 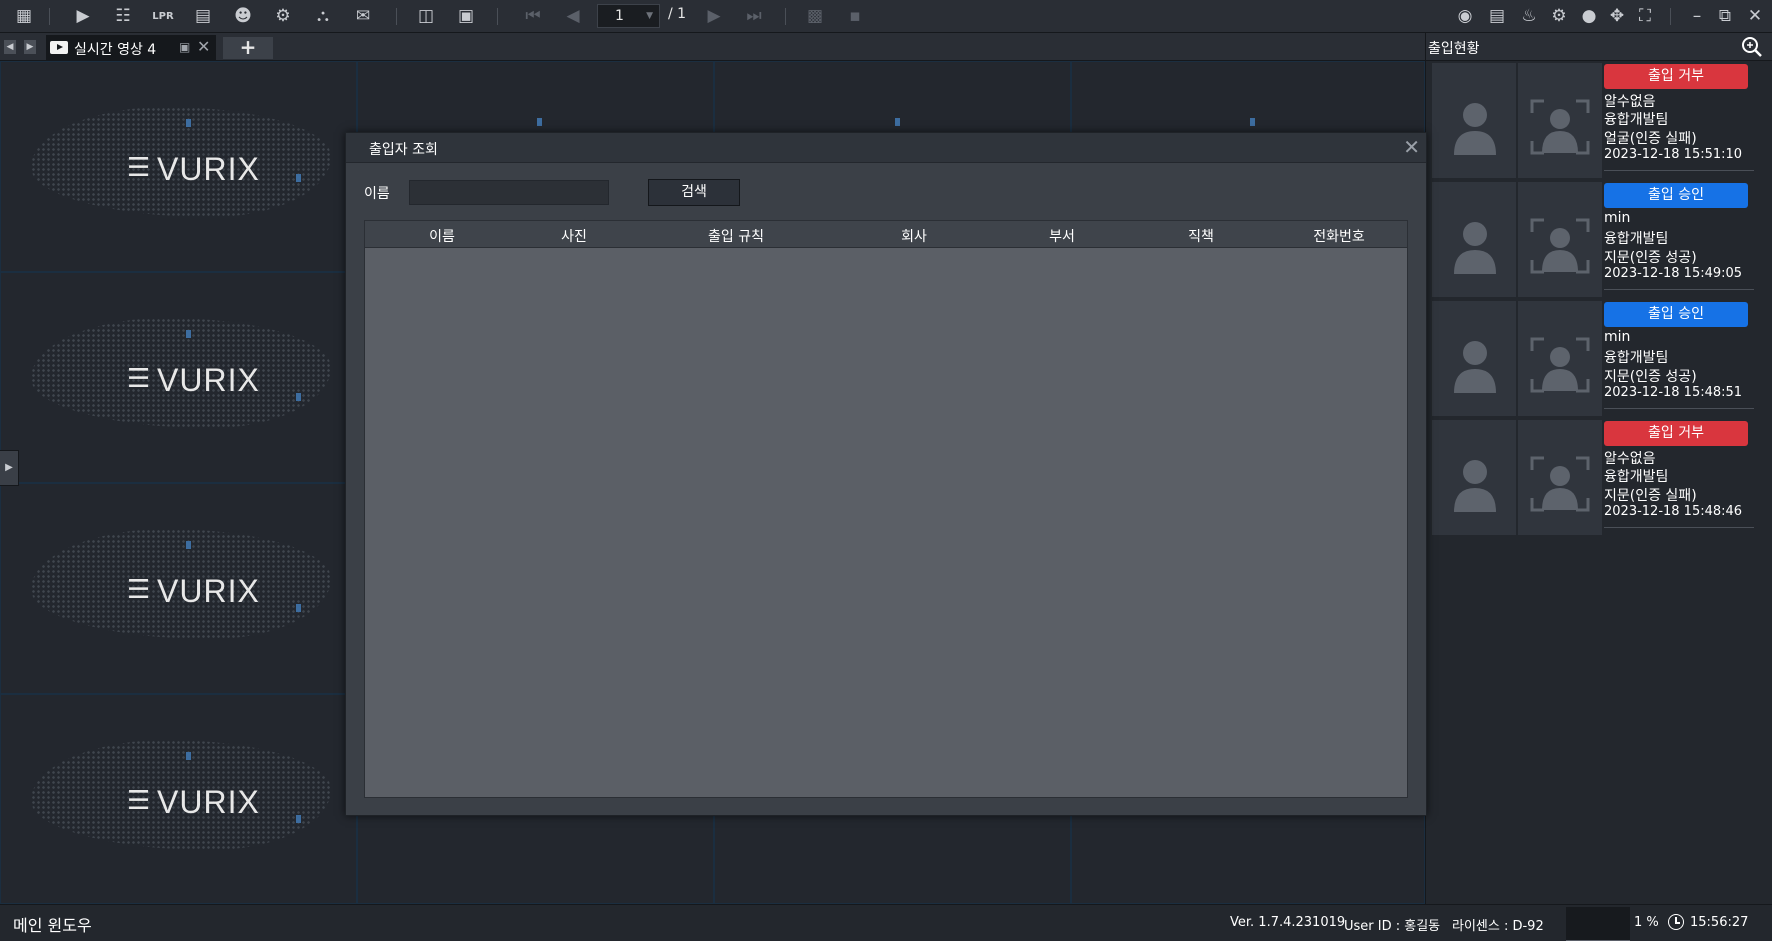 What do you see at coordinates (1589, 16) in the screenshot?
I see `user-icon: ●` at bounding box center [1589, 16].